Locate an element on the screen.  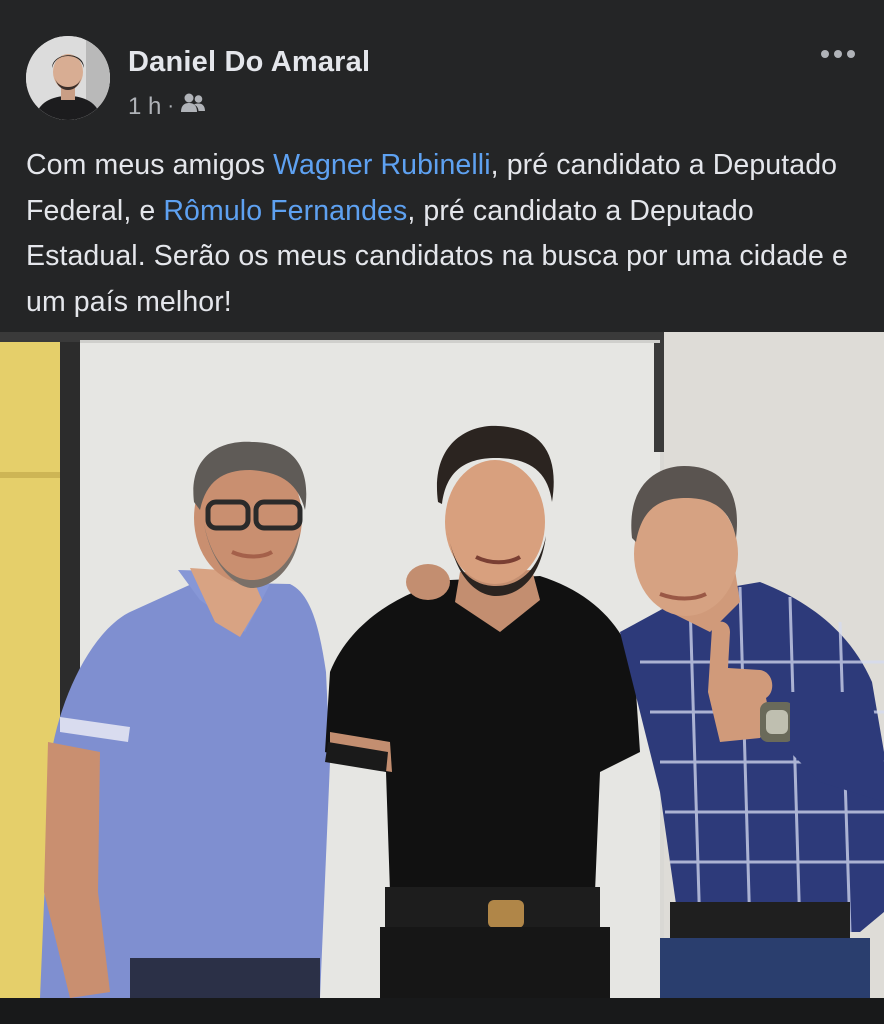
post-meta: 1 h · is located at coordinates (167, 106).